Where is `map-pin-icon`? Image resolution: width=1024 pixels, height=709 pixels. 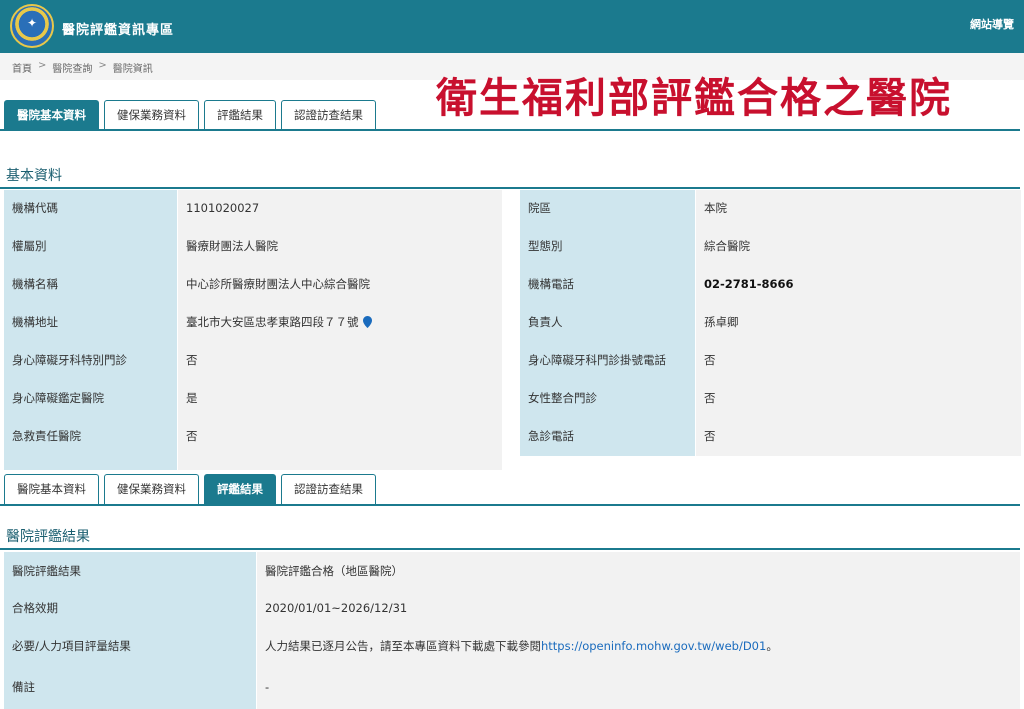
map-pin-icon is located at coordinates (367, 322).